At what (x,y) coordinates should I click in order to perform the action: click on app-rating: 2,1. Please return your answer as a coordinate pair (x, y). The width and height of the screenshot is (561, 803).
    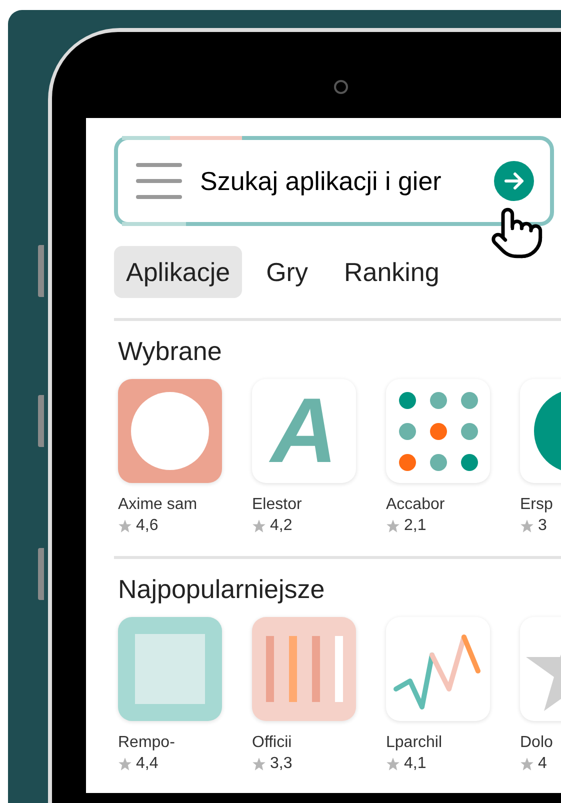
    Looking at the image, I should click on (415, 526).